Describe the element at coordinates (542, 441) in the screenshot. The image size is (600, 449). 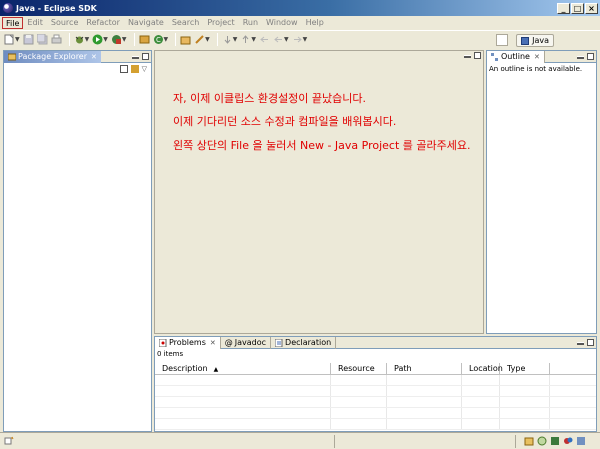
I see `progress-icon` at that location.